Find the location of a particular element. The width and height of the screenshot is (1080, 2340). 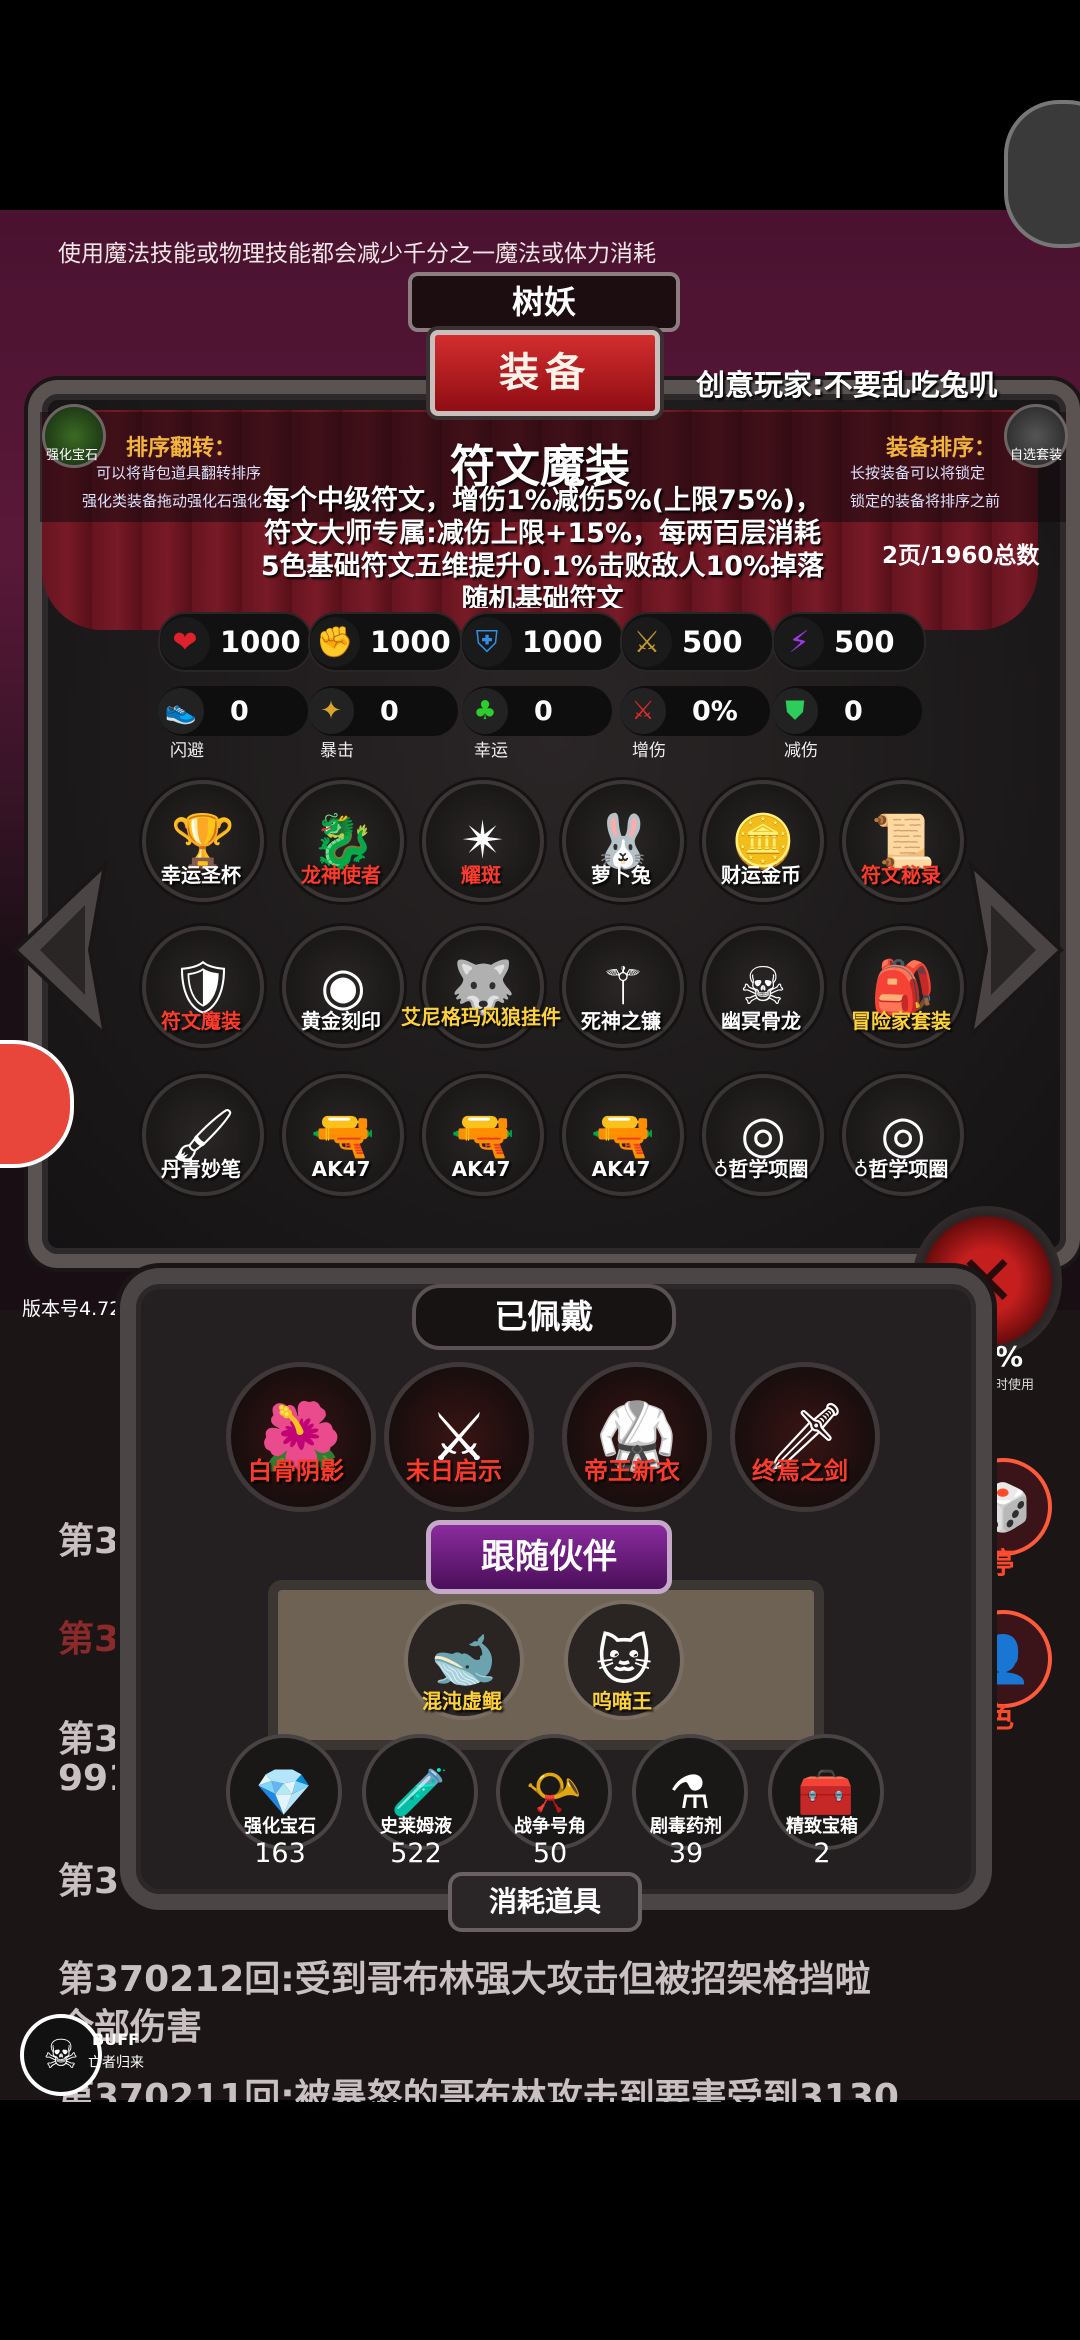

equipment-slot-label: 财运金币 is located at coordinates (761, 875).